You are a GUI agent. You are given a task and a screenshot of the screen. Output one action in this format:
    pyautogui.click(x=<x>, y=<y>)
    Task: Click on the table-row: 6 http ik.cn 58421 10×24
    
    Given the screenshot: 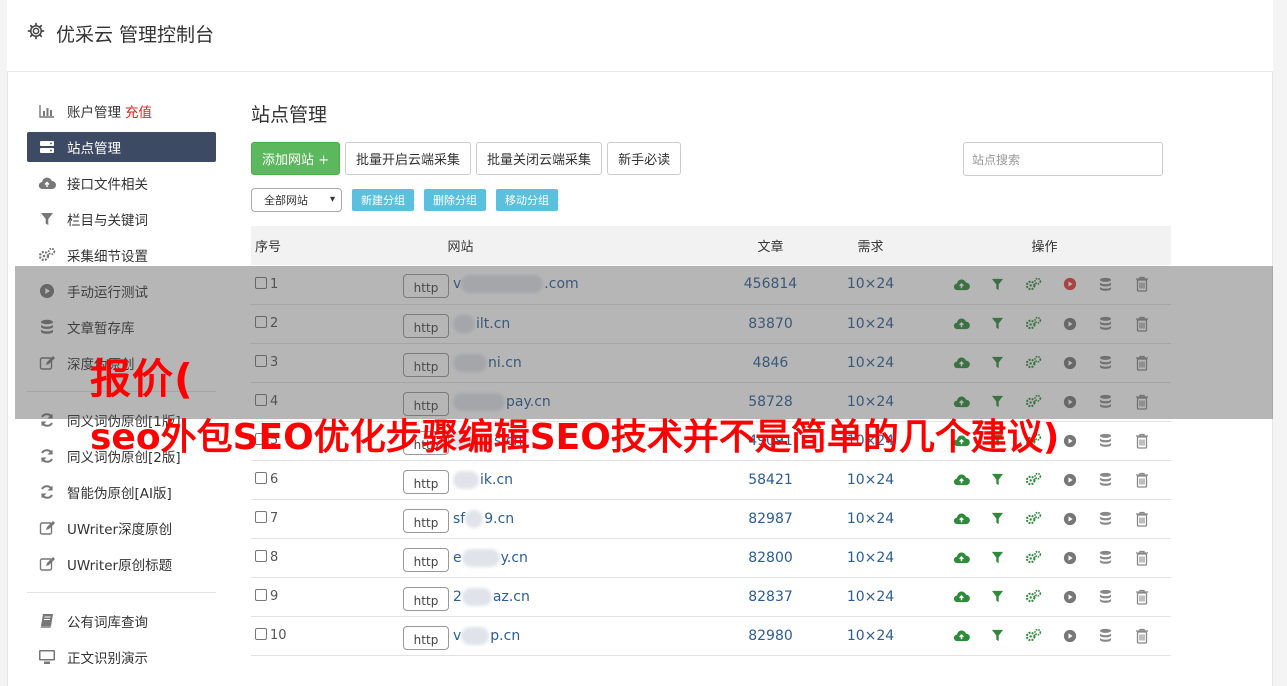 What is the action you would take?
    pyautogui.click(x=711, y=480)
    